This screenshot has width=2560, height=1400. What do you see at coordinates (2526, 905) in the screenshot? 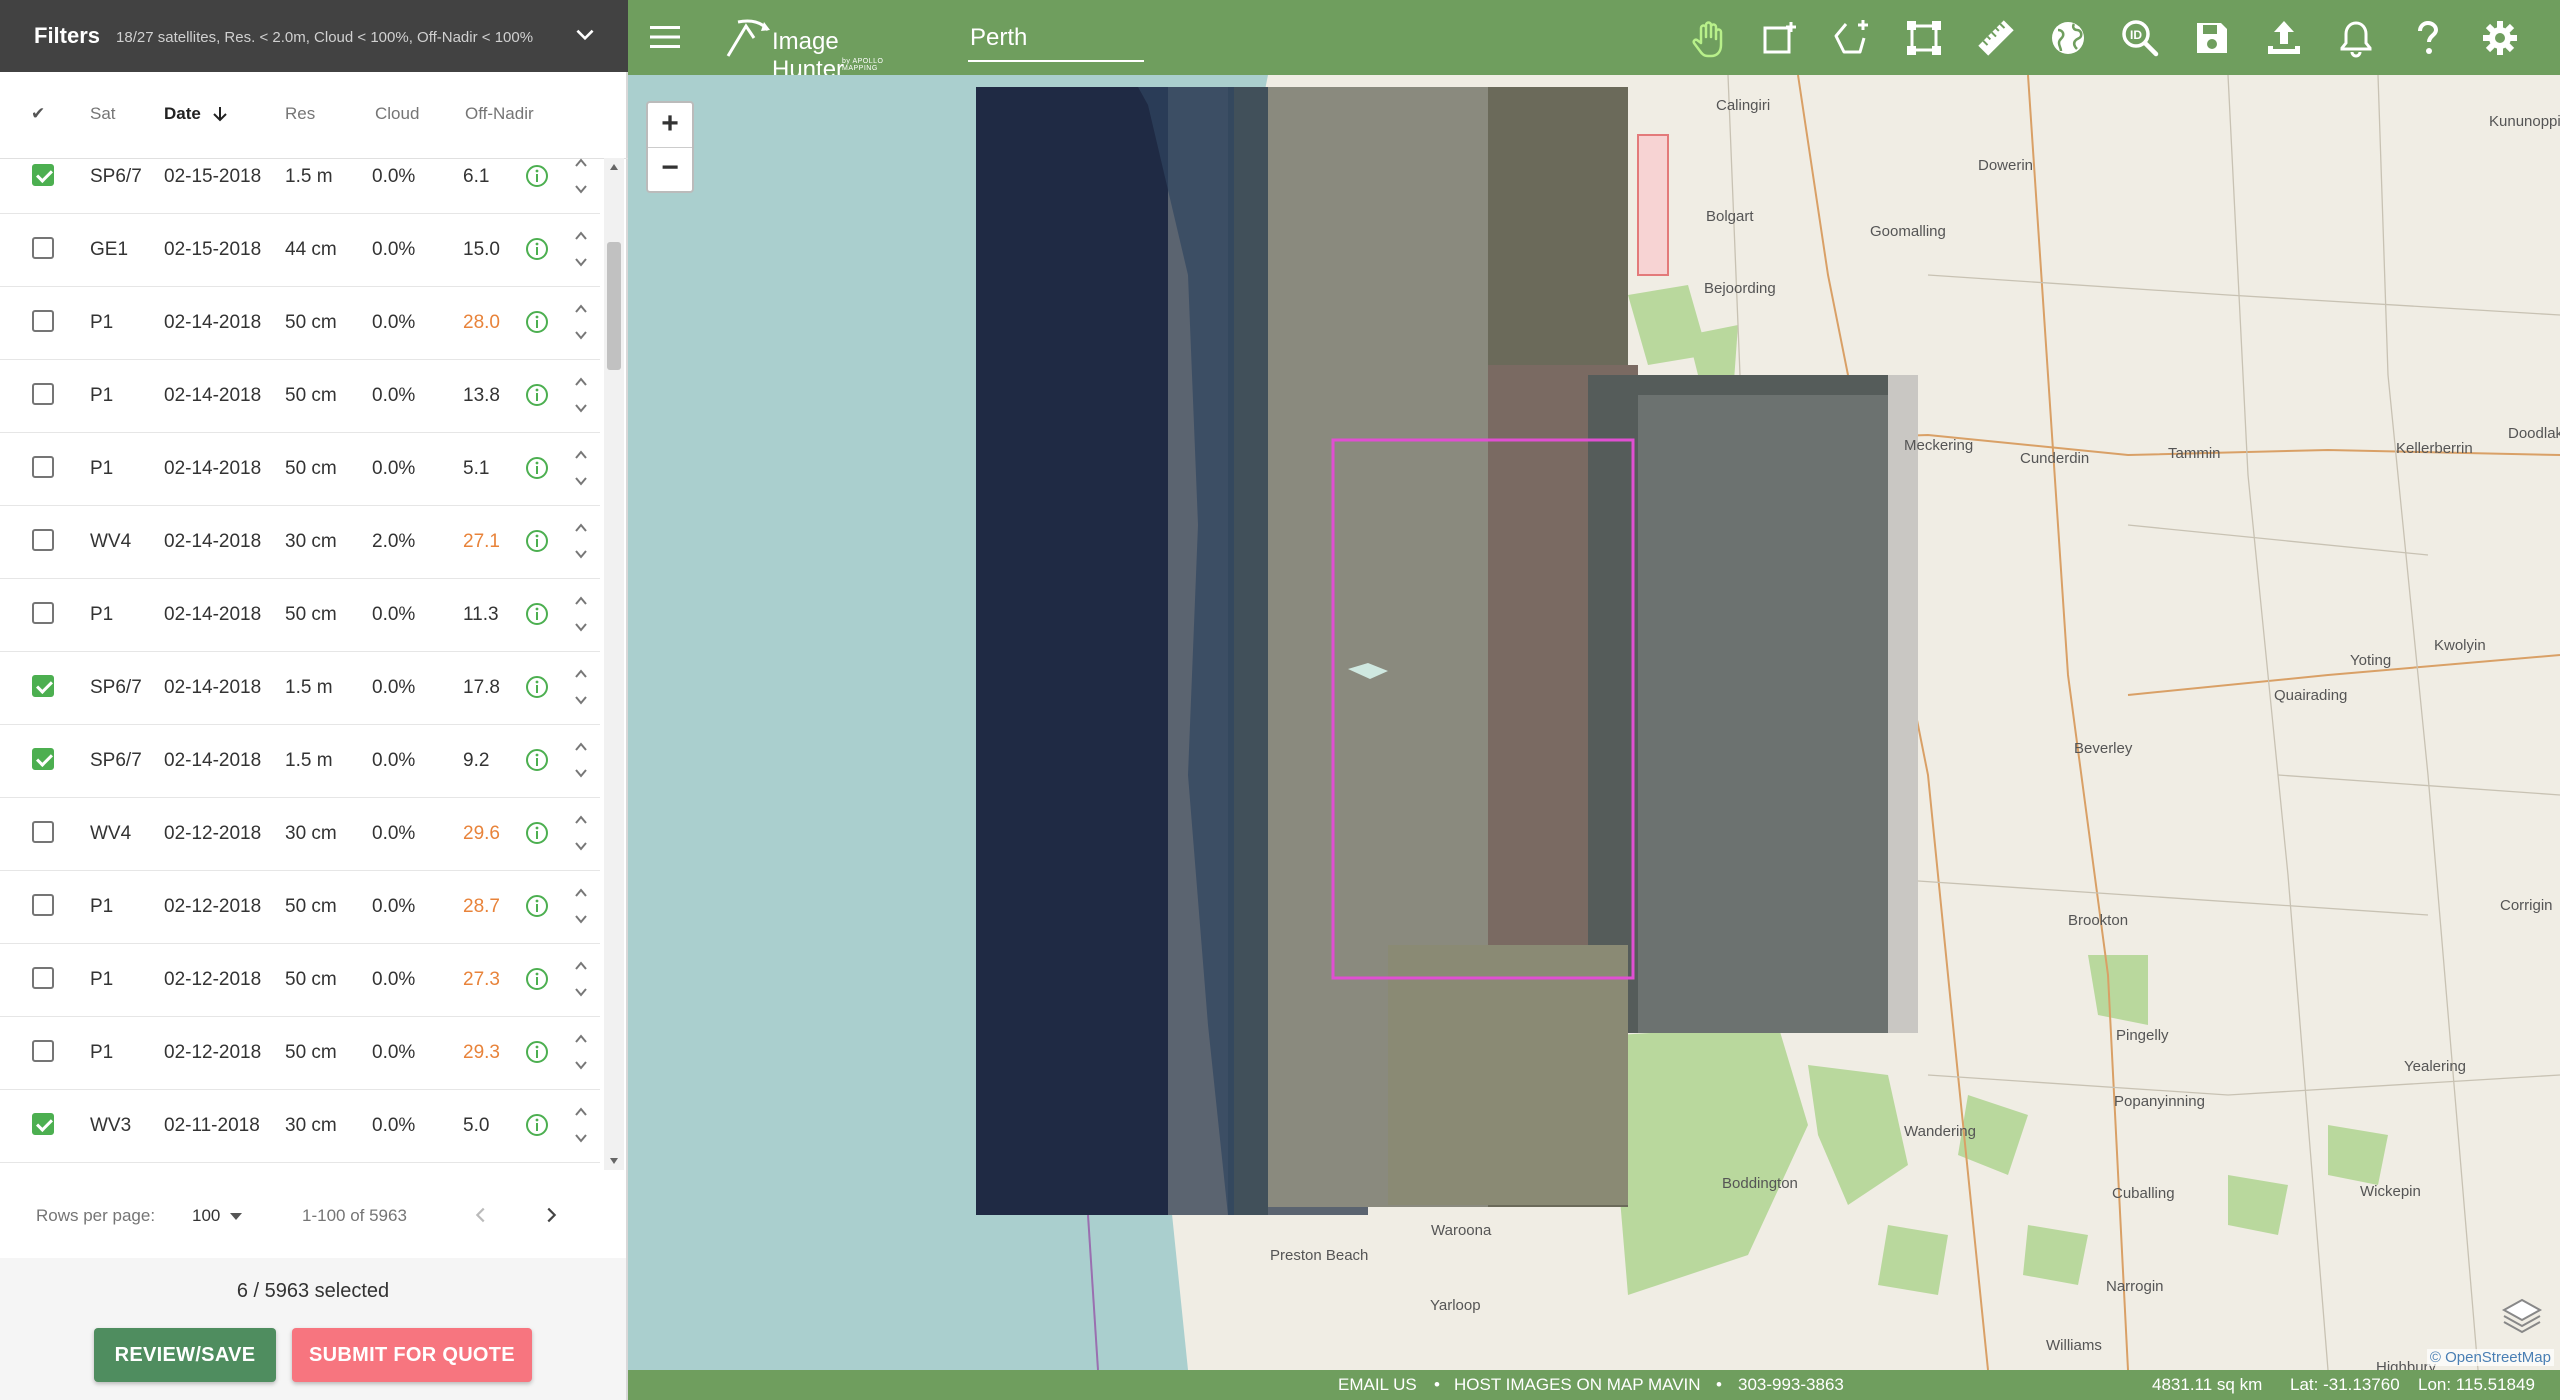
I see `place-label: Corrigin` at bounding box center [2526, 905].